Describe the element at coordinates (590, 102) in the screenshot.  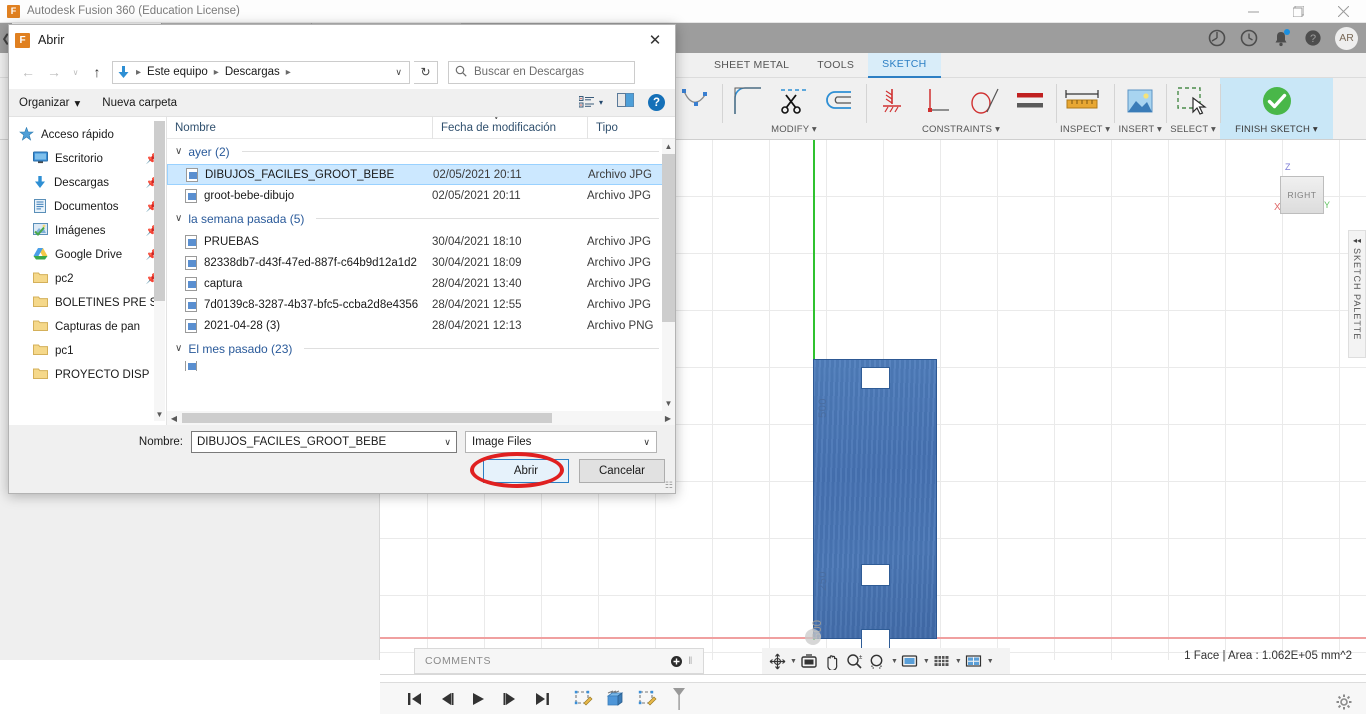
I see `view-options-icon: ▾` at that location.